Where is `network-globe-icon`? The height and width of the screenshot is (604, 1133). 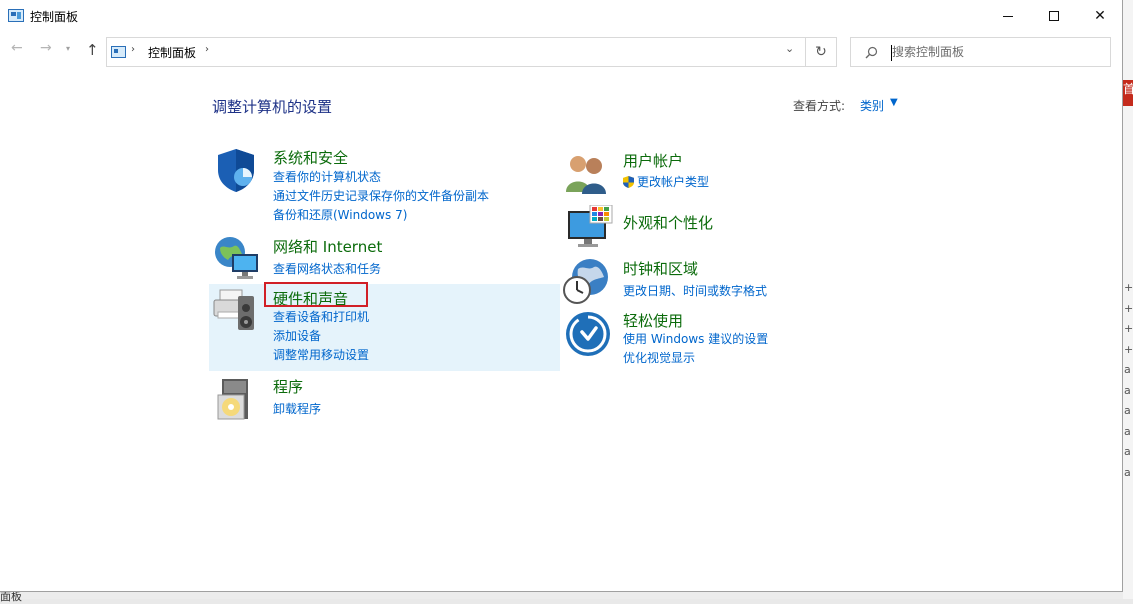
network-globe-icon is located at coordinates (236, 258).